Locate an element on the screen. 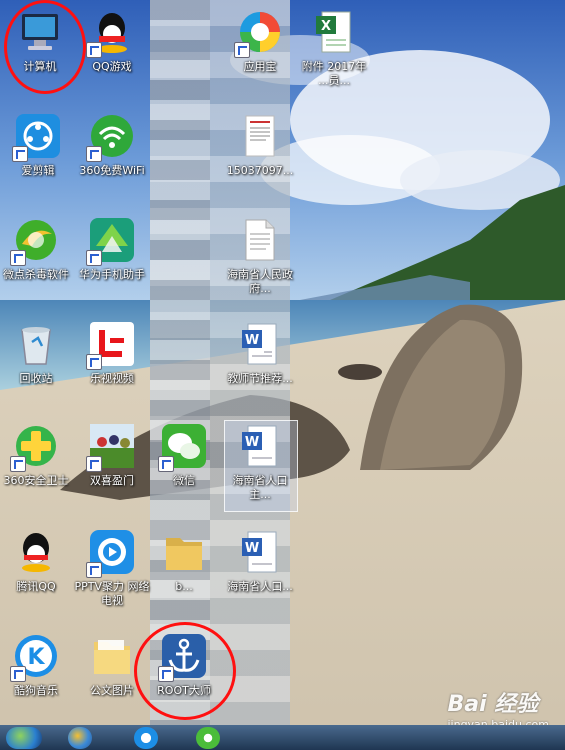  svg-text: K is located at coordinates (36, 657).